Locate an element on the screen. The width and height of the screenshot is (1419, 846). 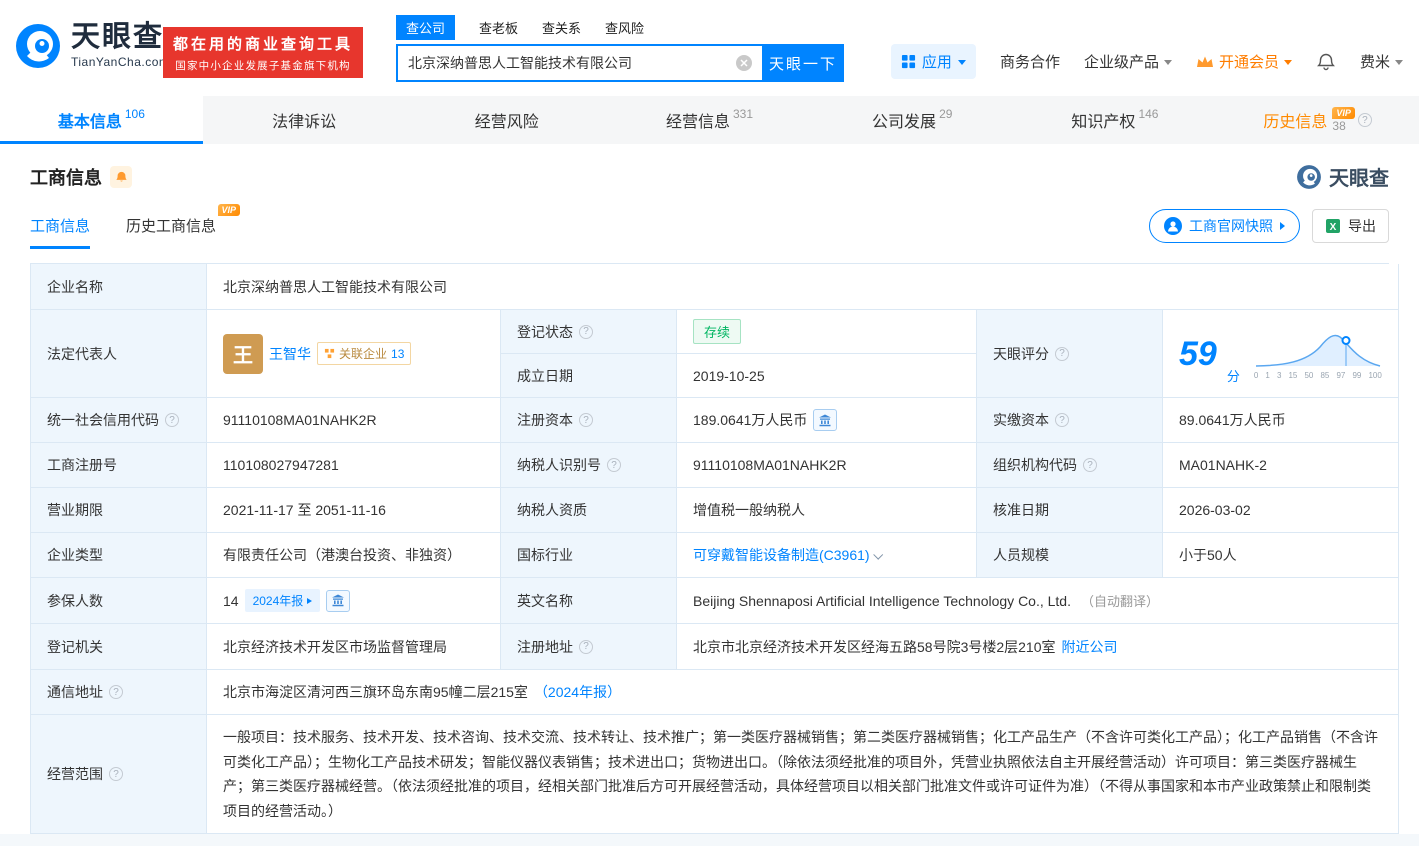
auto-translate-note: （自动翻译） is located at coordinates (1119, 601).